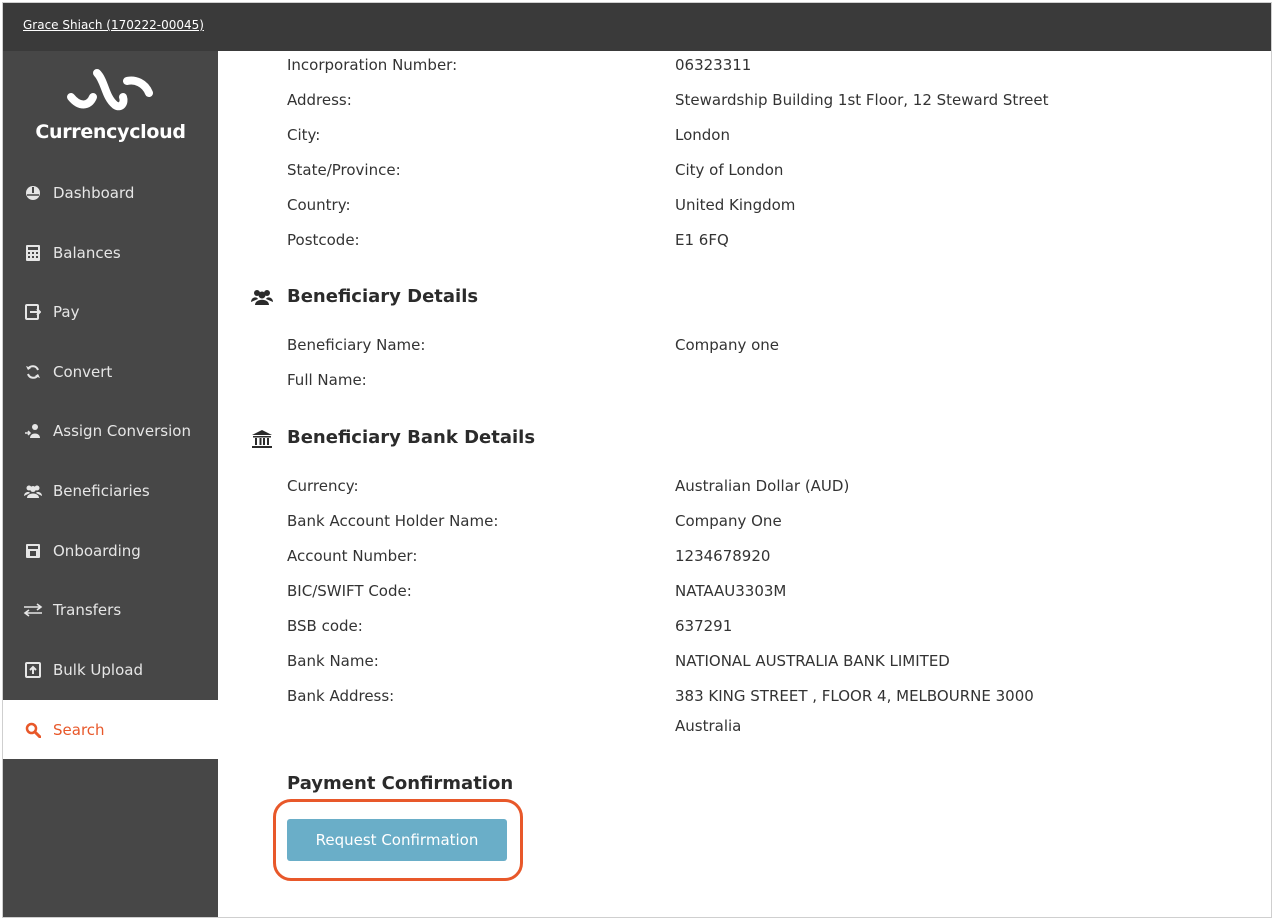 The width and height of the screenshot is (1274, 920). I want to click on sidebar-item-label: Onboarding, so click(97, 550).